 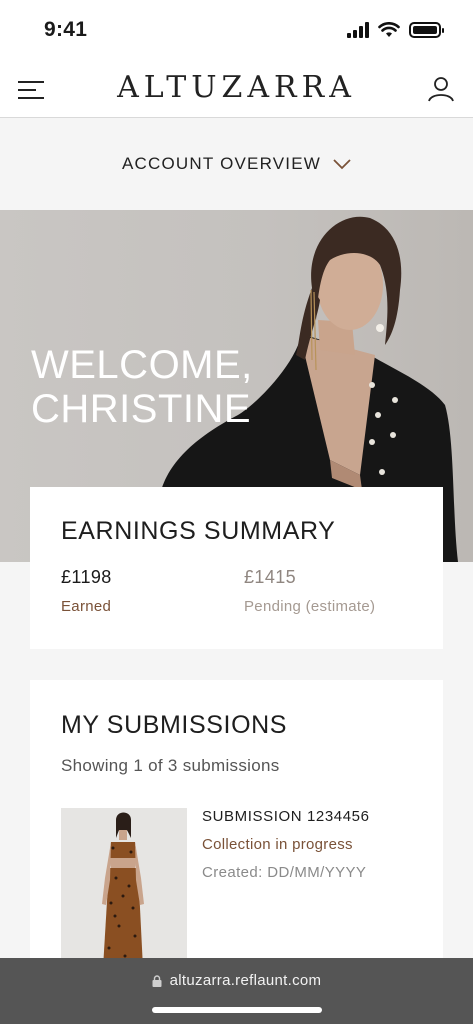 I want to click on site-header: ALTUZARRA, so click(x=236, y=90).